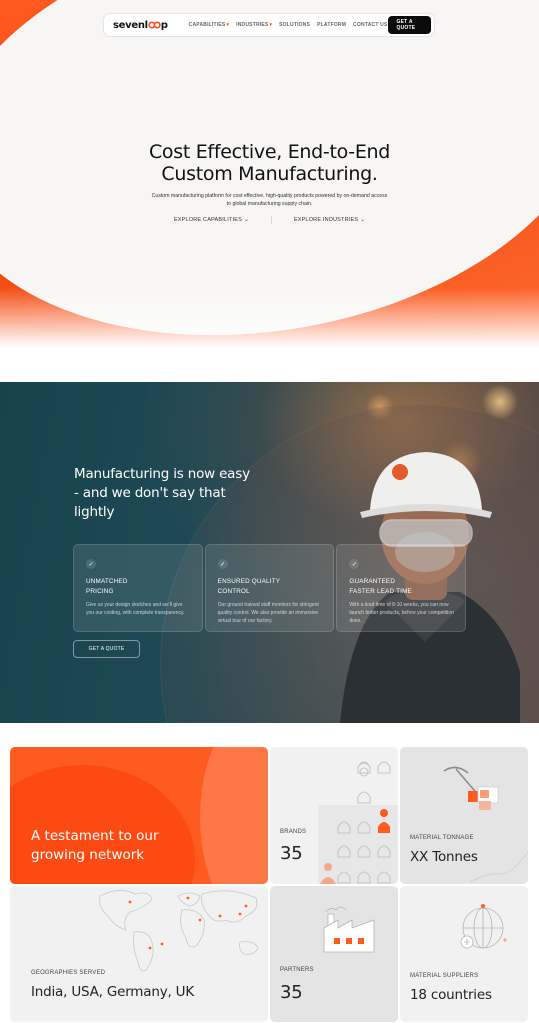 Image resolution: width=539 pixels, height=1023 pixels. Describe the element at coordinates (269, 174) in the screenshot. I see `hero-title-line-2: Custom Manufacturing.` at that location.